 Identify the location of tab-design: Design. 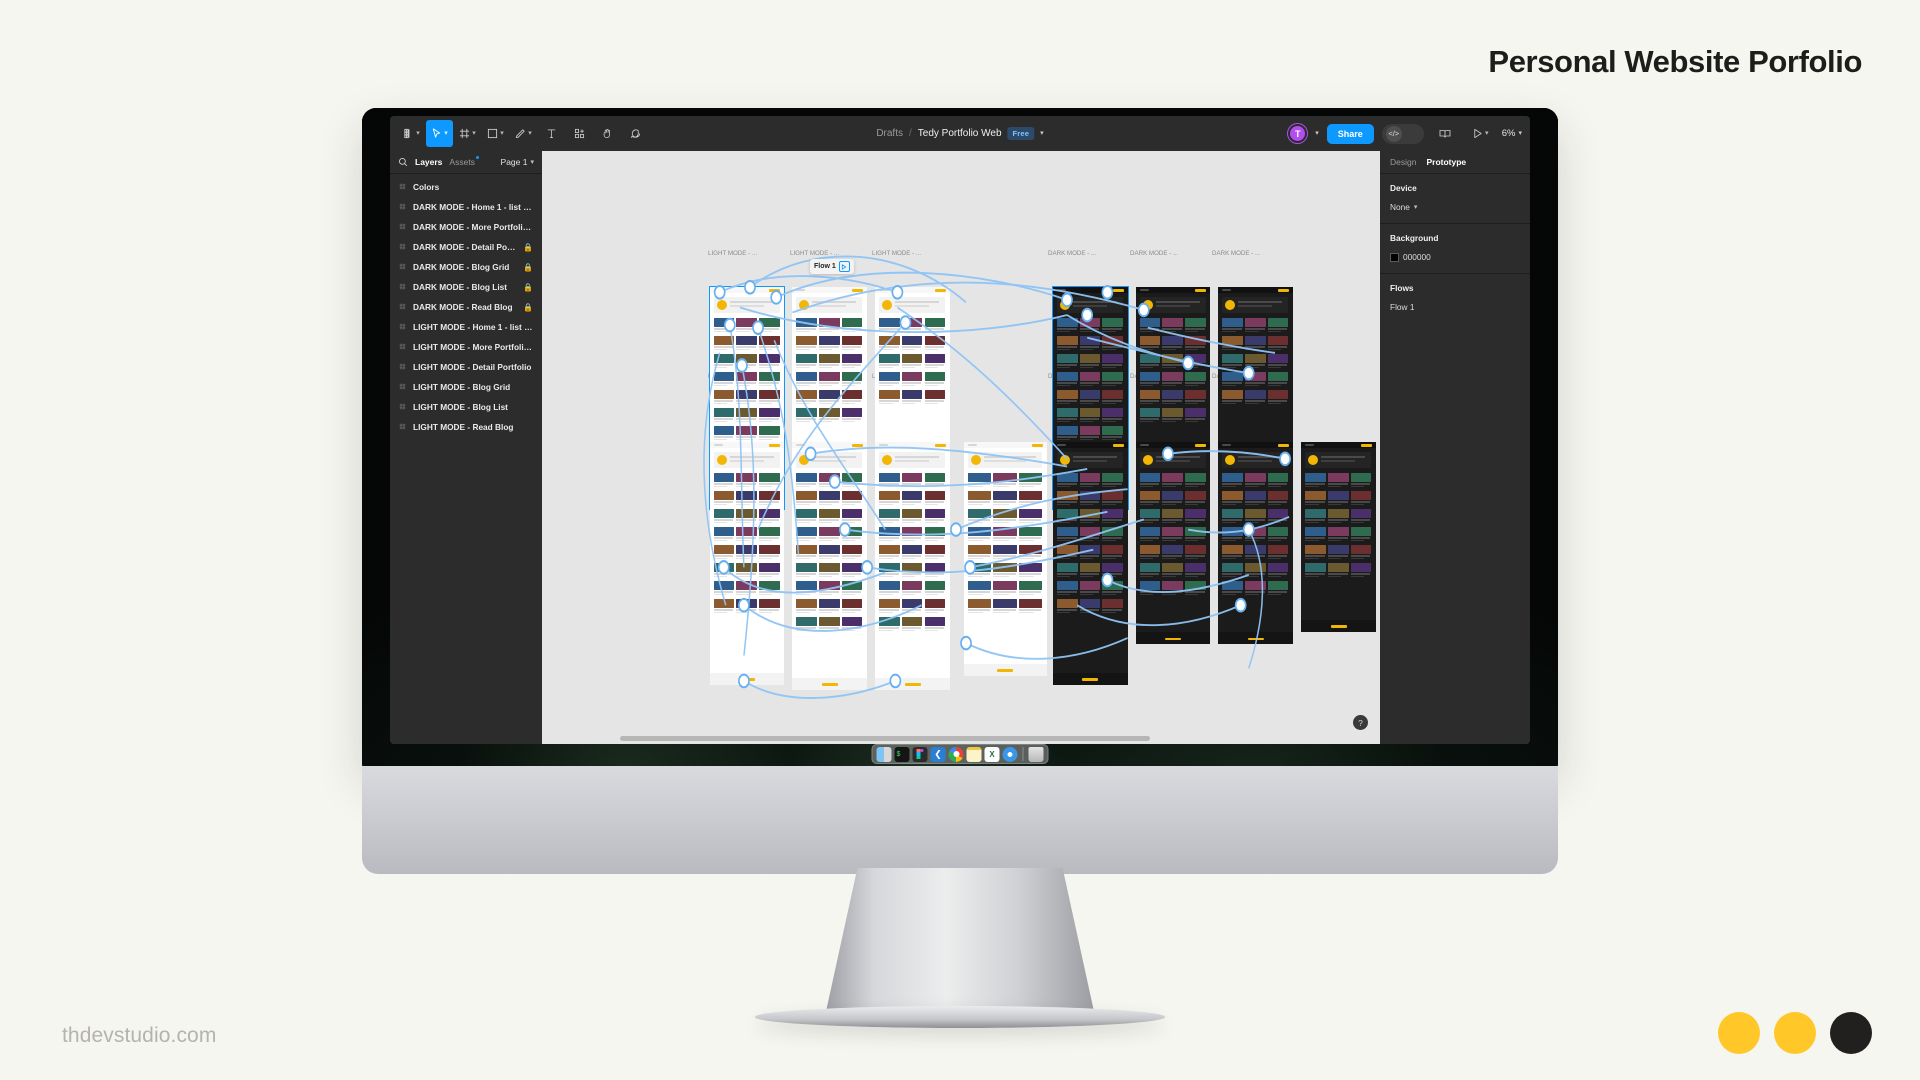
(1403, 162).